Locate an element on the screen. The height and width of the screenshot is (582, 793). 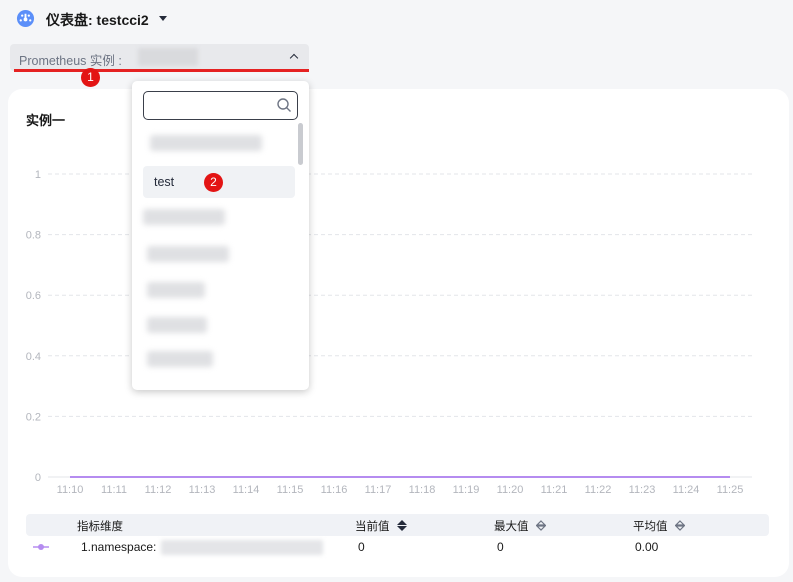
row-dimension: 1.namespace: is located at coordinates (119, 547).